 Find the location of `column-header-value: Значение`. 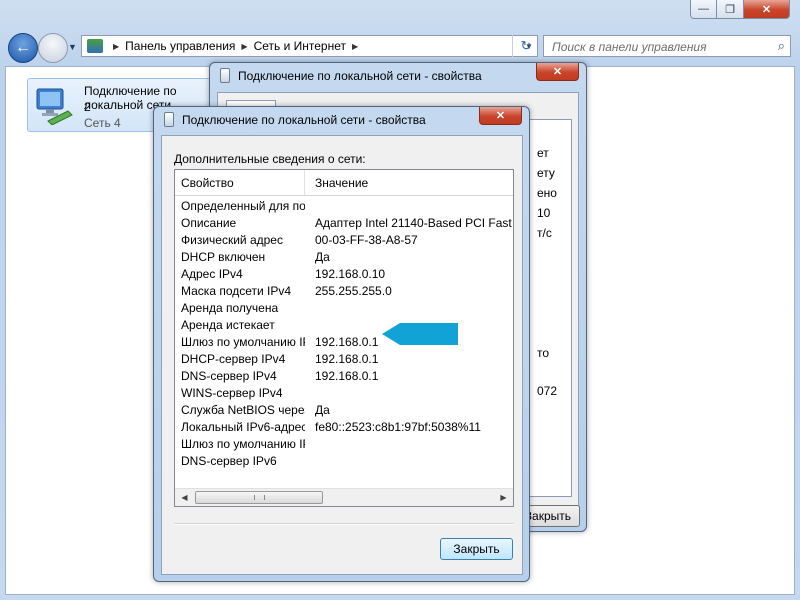

column-header-value: Значение is located at coordinates (341, 183).